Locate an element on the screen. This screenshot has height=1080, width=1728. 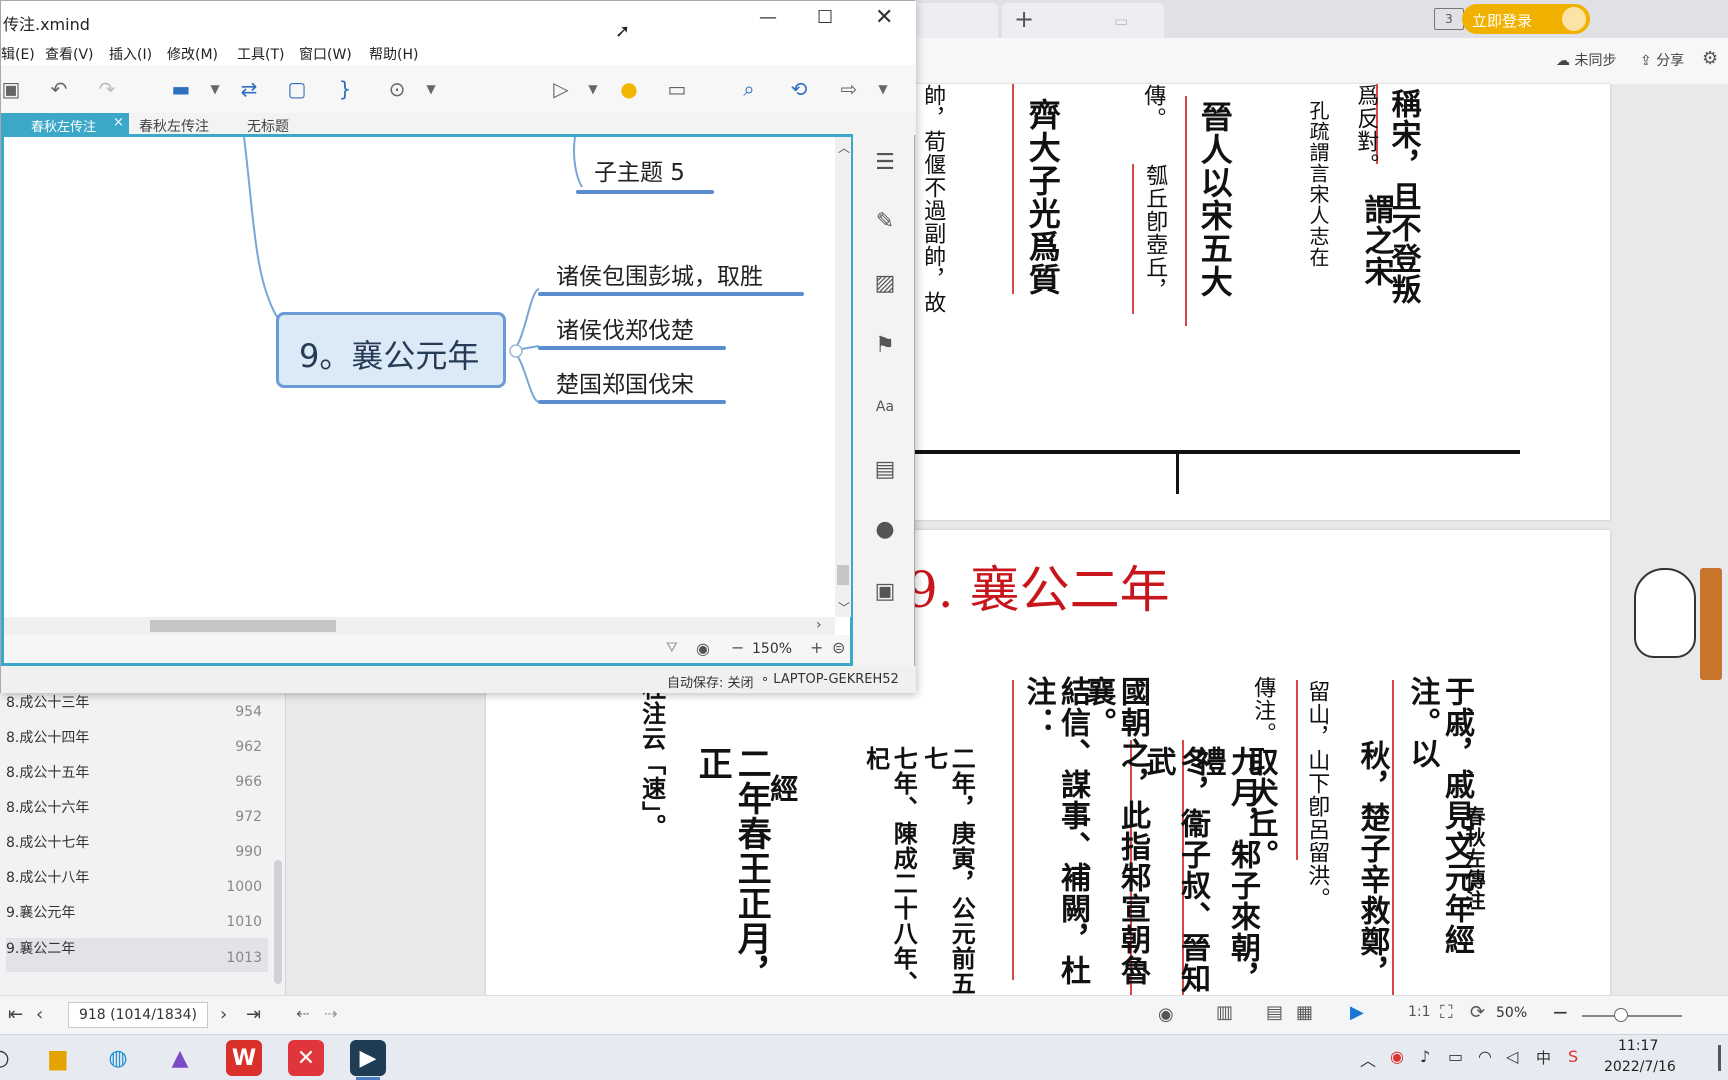
subtopic: 诸侯伐郑伐楚 is located at coordinates (625, 328).